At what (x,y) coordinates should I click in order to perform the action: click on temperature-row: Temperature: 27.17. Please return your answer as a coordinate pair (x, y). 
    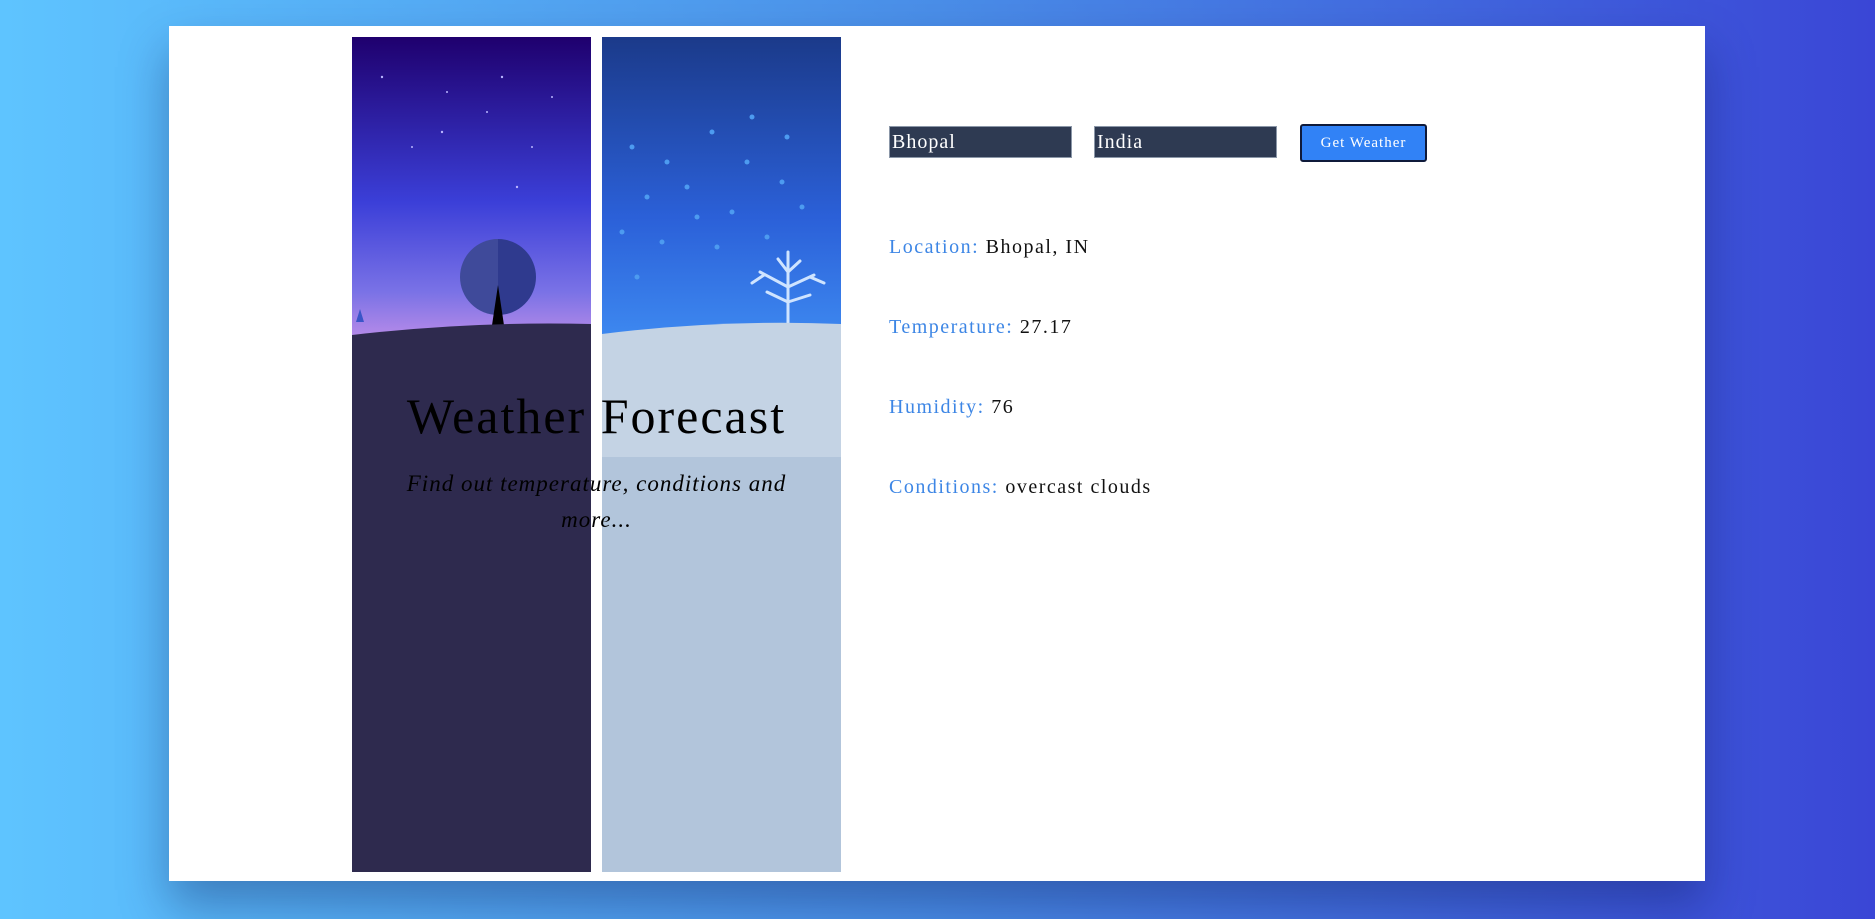
    Looking at the image, I should click on (980, 327).